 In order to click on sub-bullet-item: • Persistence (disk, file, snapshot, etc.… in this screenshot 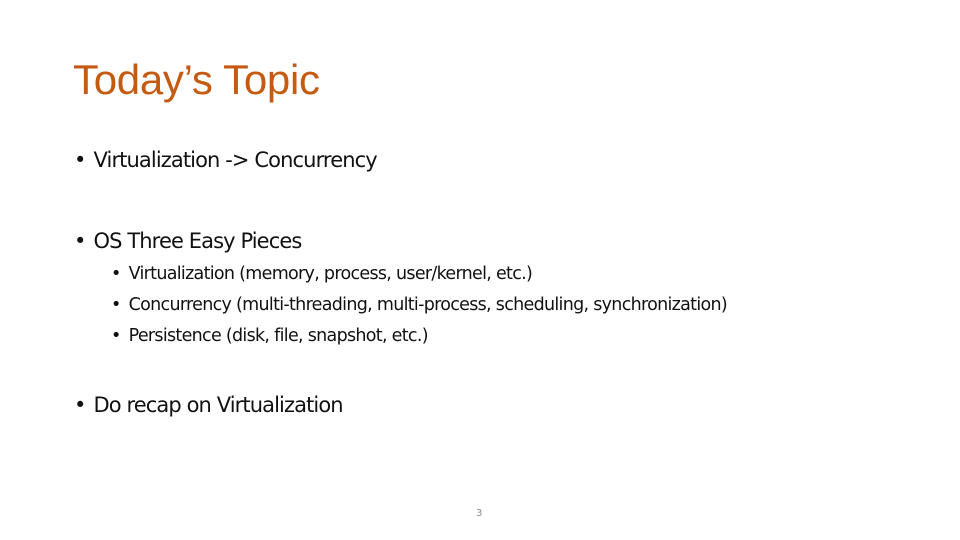, I will do `click(270, 336)`.